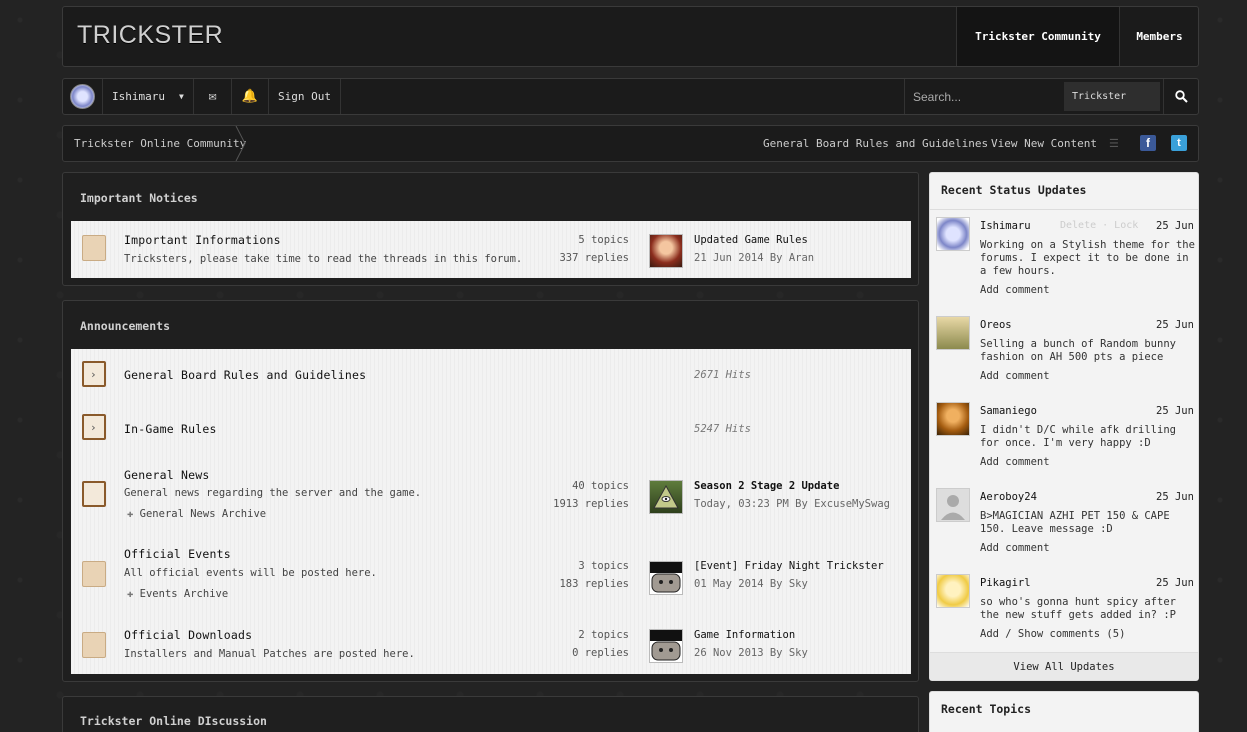 Image resolution: width=1247 pixels, height=732 pixels. I want to click on category-title: Important Notices, so click(139, 198).